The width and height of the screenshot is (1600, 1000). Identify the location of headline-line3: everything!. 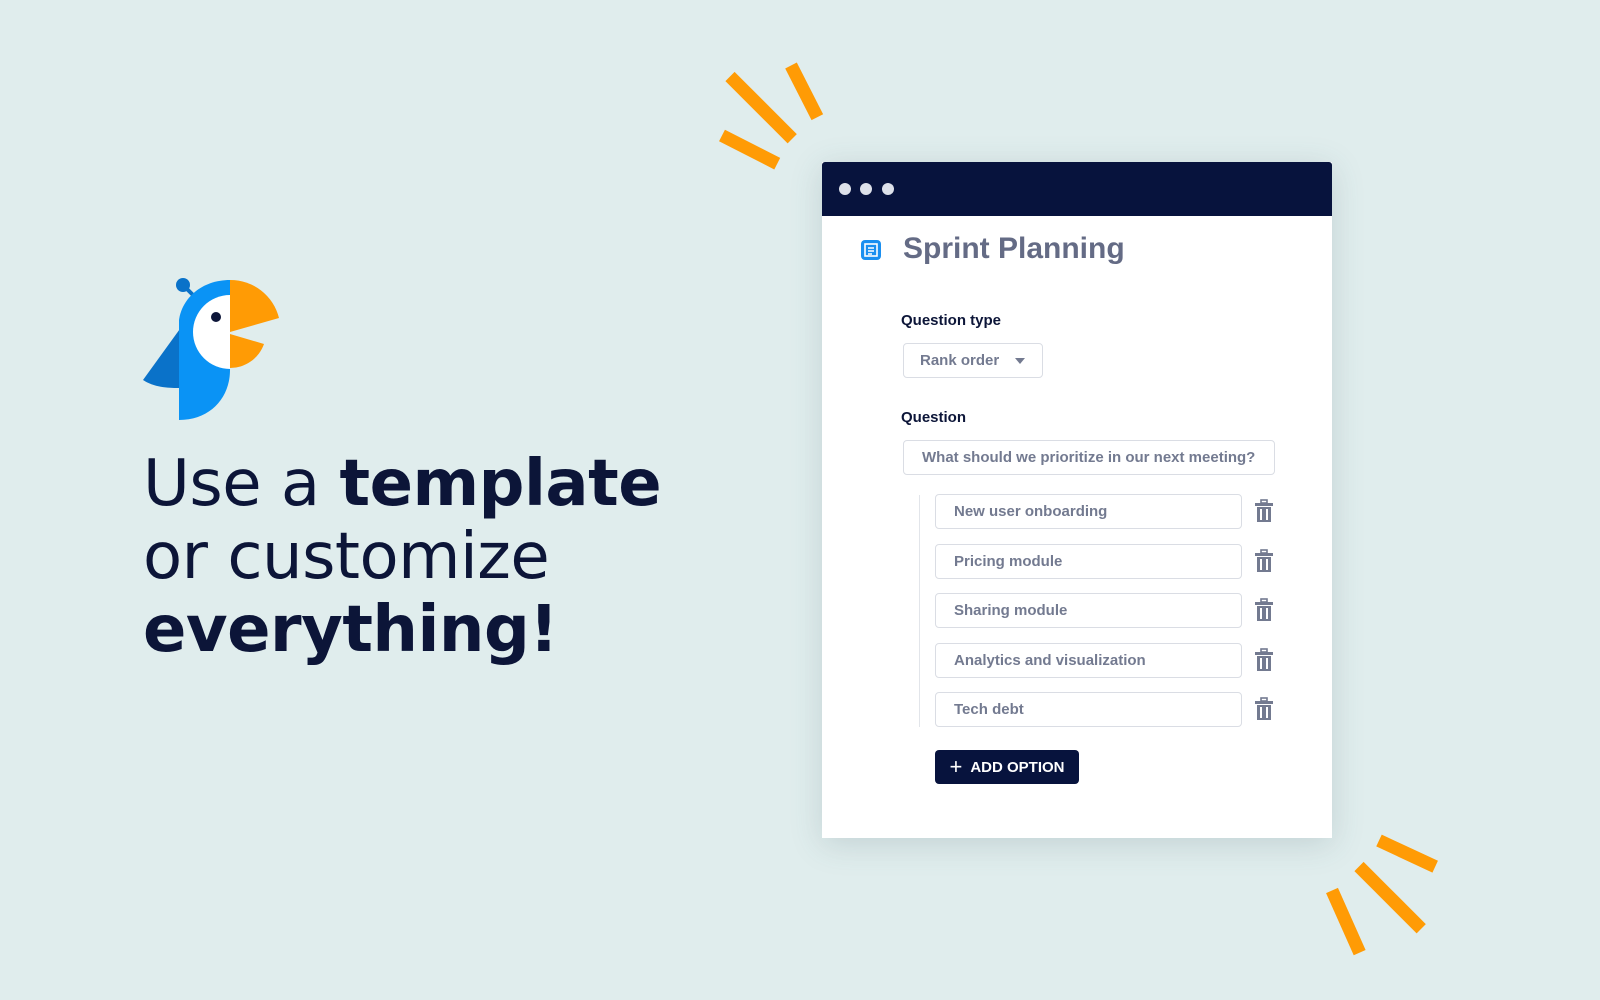
(350, 630).